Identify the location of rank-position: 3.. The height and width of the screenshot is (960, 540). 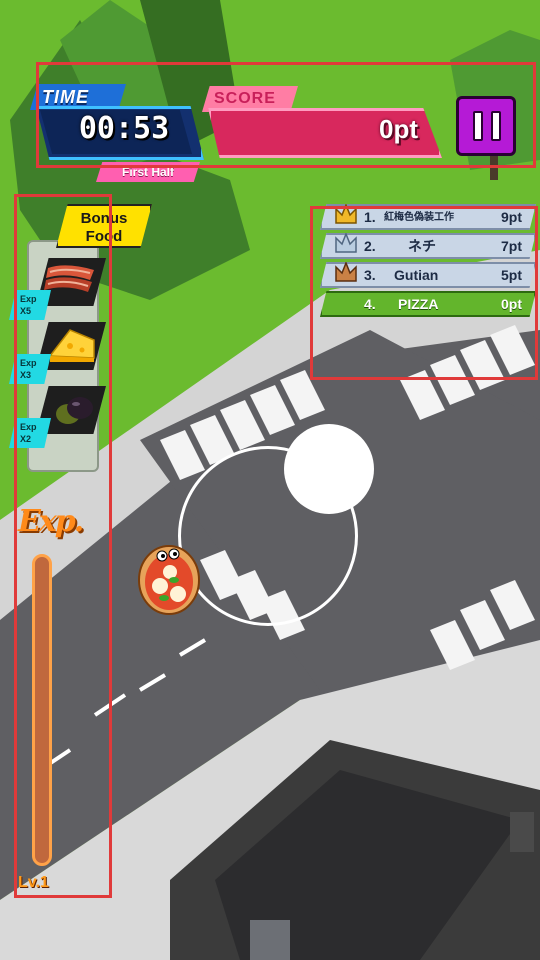
(370, 275).